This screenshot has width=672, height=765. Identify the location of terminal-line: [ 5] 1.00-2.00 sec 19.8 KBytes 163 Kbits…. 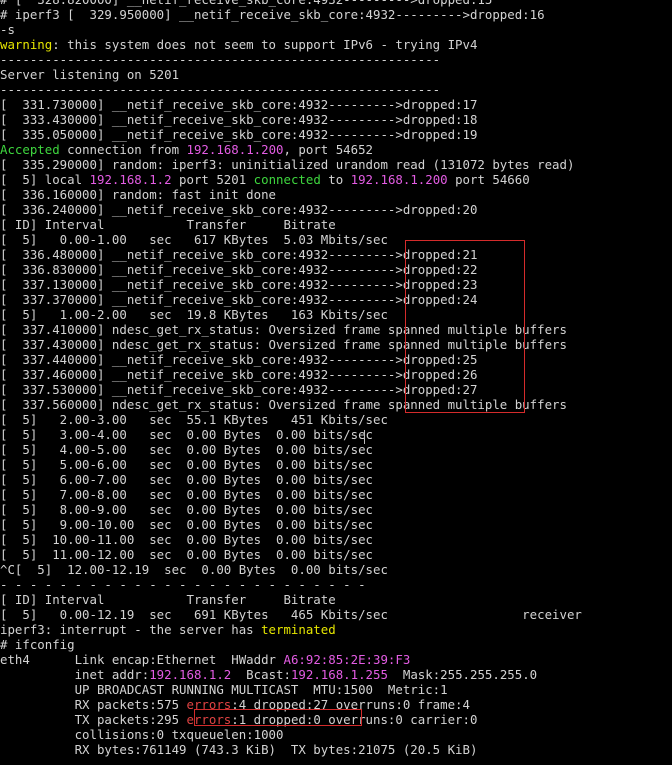
(336, 314).